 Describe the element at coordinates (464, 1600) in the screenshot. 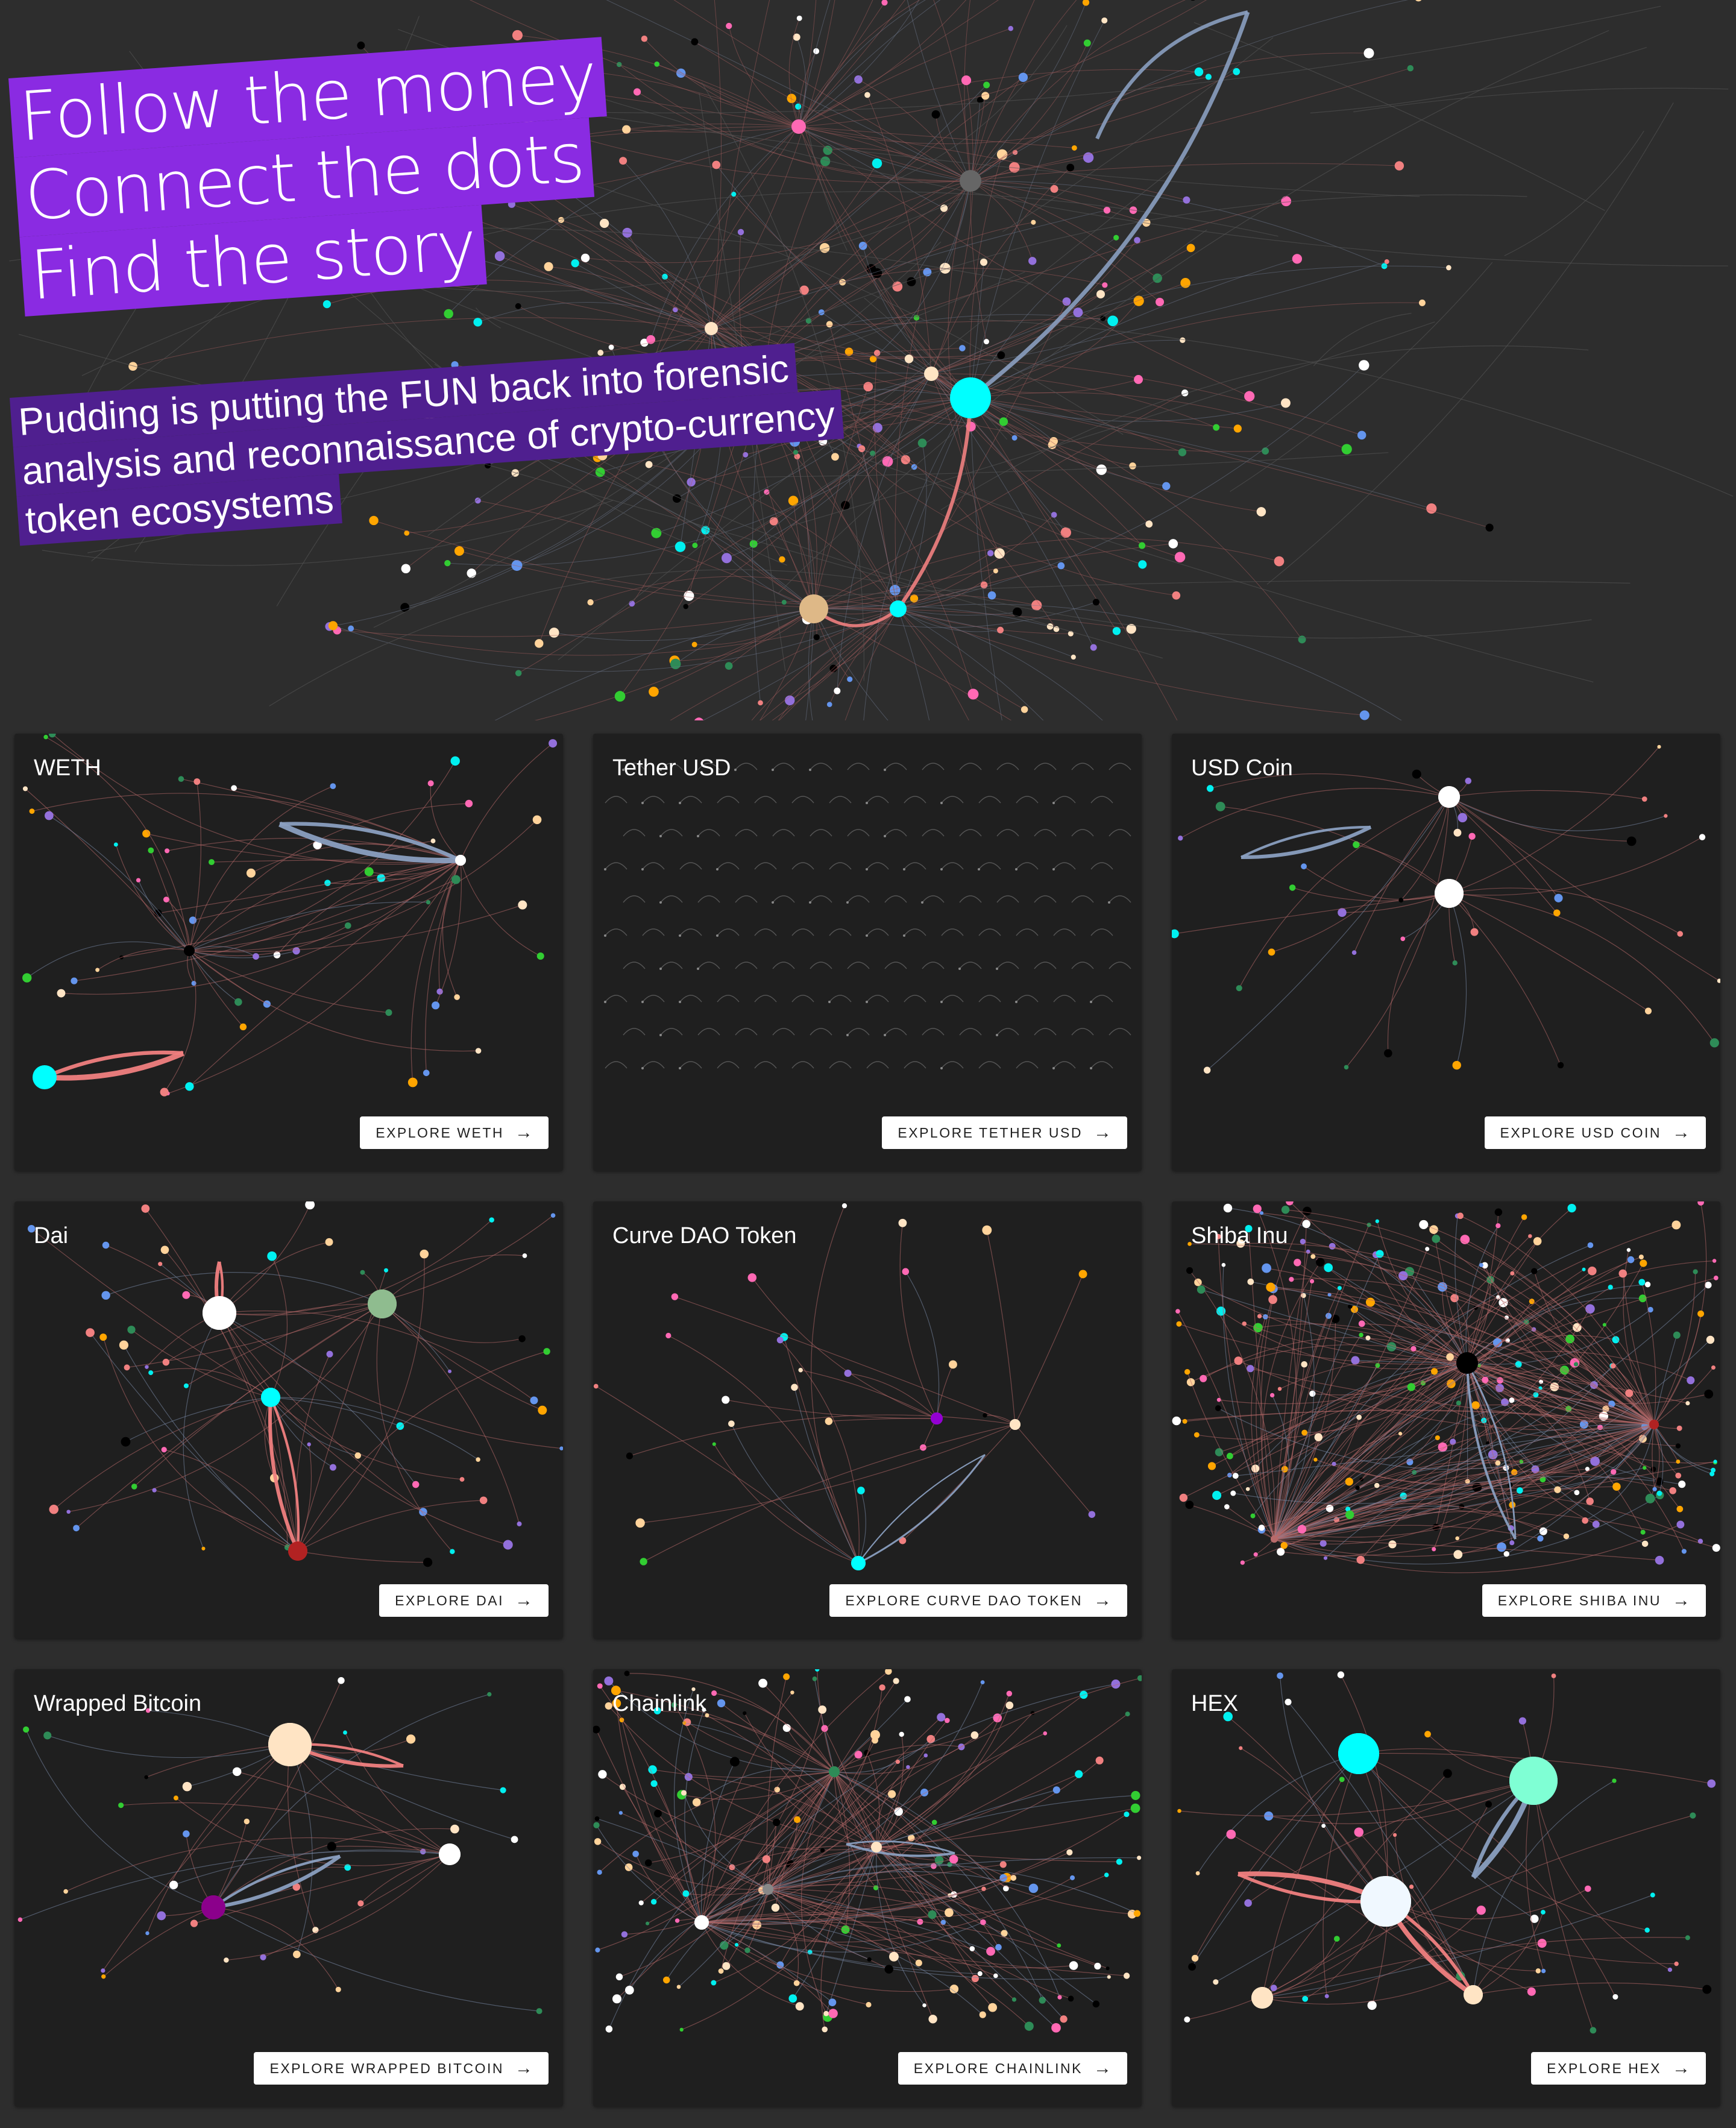

I see `explore-dai-button: EXPLORE DAI →` at that location.